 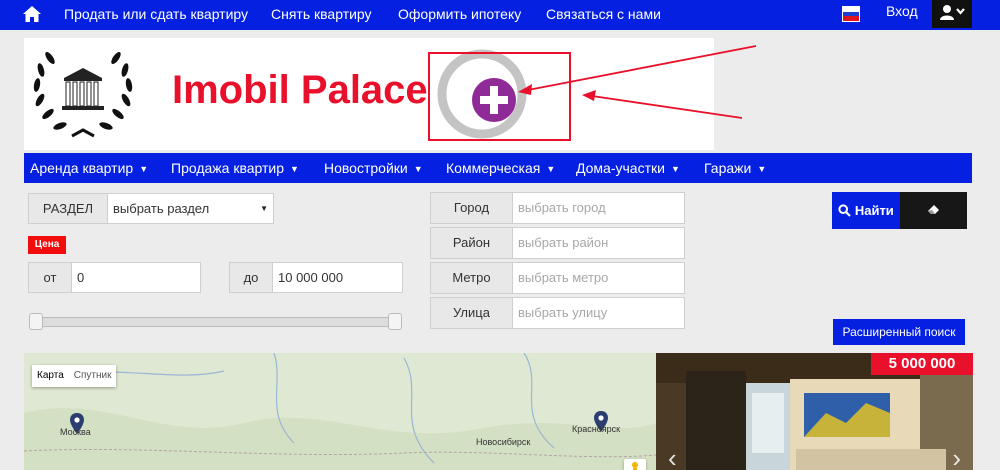 What do you see at coordinates (321, 14) in the screenshot?
I see `nav-rent-apartment: Снять квартиру` at bounding box center [321, 14].